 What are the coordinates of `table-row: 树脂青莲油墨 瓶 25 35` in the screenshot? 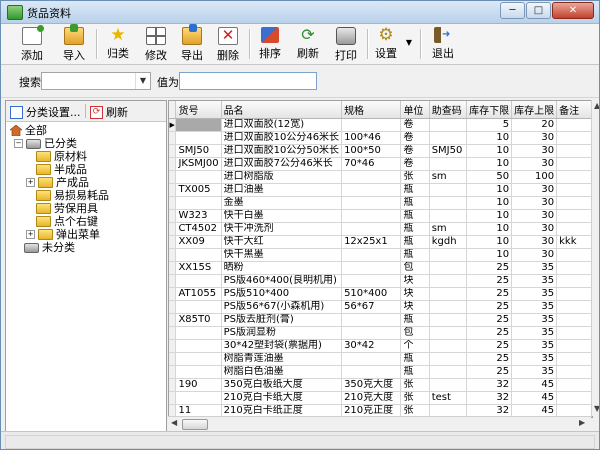 It's located at (380, 359).